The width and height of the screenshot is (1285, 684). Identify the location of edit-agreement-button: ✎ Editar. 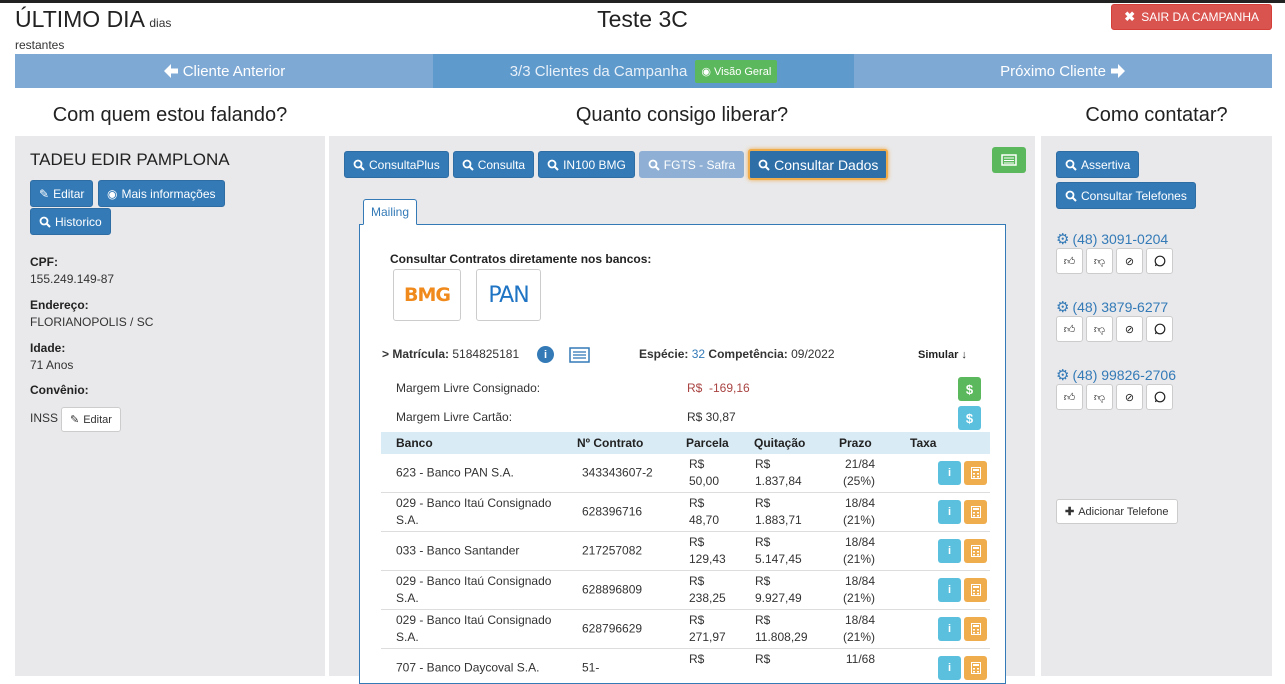
(91, 419).